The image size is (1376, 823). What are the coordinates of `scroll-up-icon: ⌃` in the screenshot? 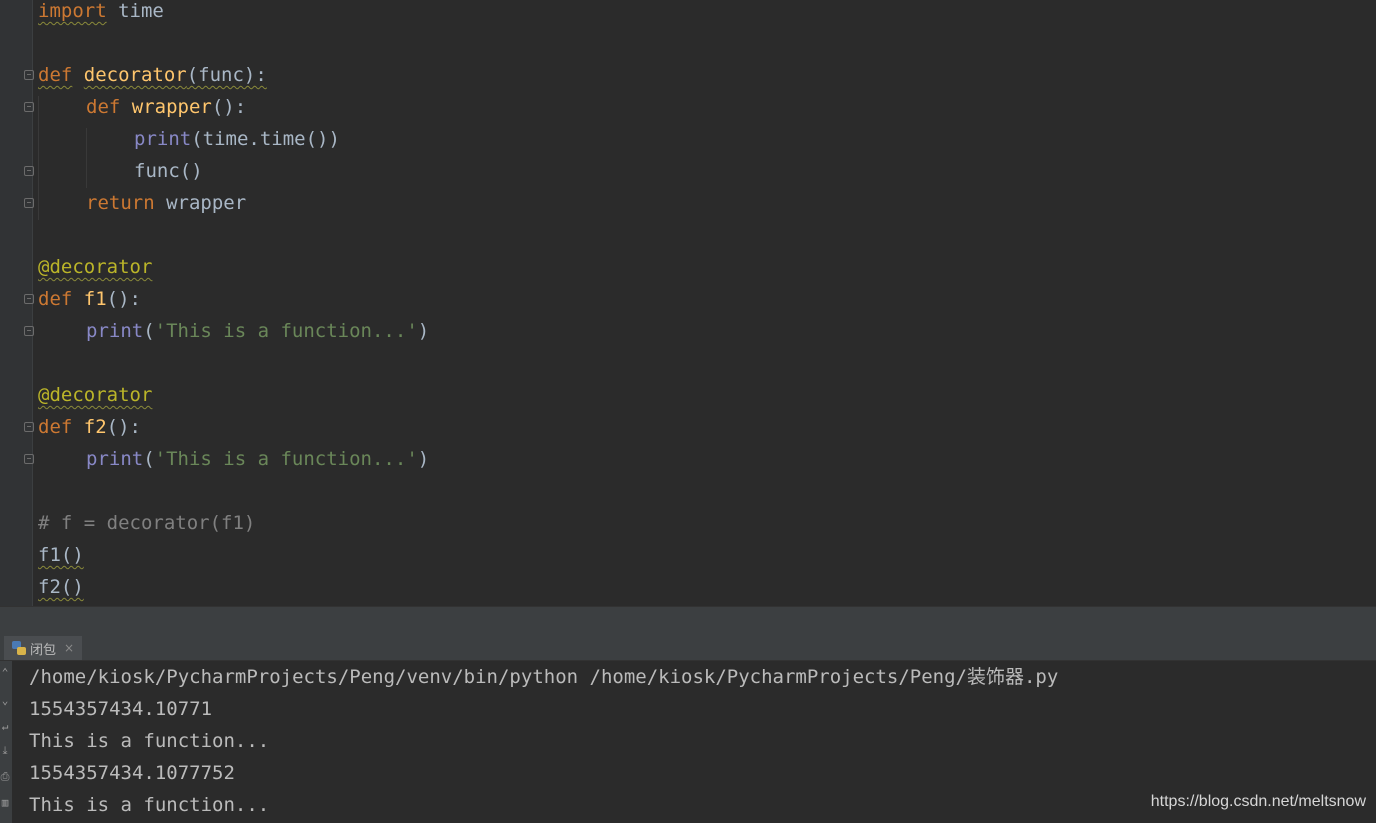 It's located at (5, 673).